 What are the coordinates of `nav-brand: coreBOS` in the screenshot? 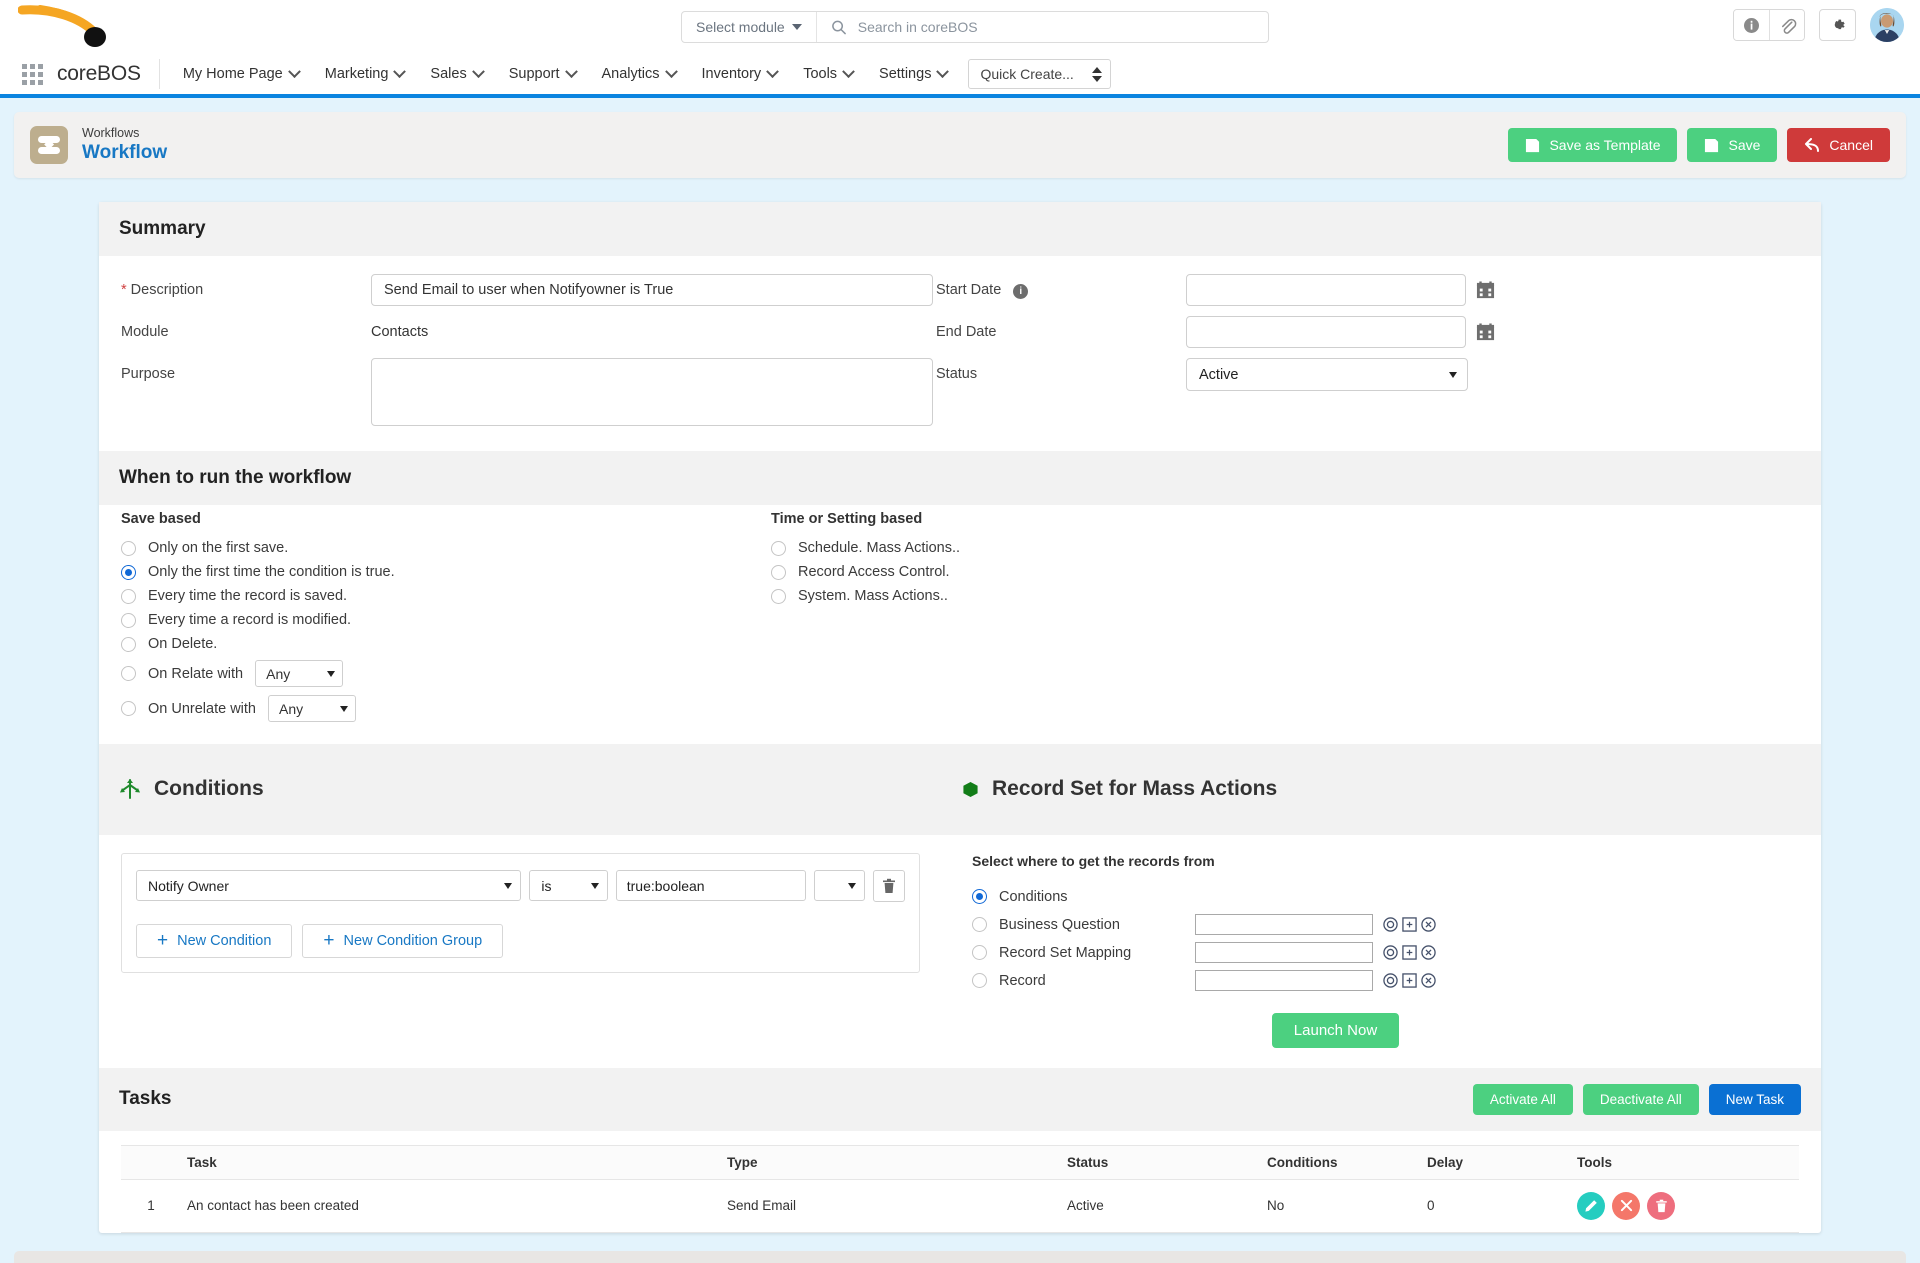 It's located at (99, 74).